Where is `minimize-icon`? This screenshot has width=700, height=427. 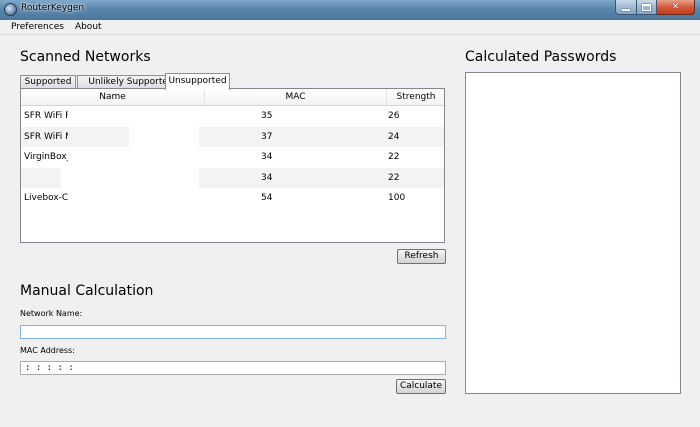
minimize-icon is located at coordinates (626, 9).